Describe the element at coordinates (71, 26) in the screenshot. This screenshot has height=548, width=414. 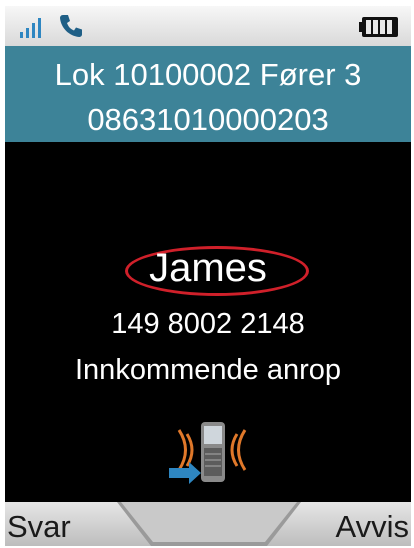
I see `phone-handset-icon` at that location.